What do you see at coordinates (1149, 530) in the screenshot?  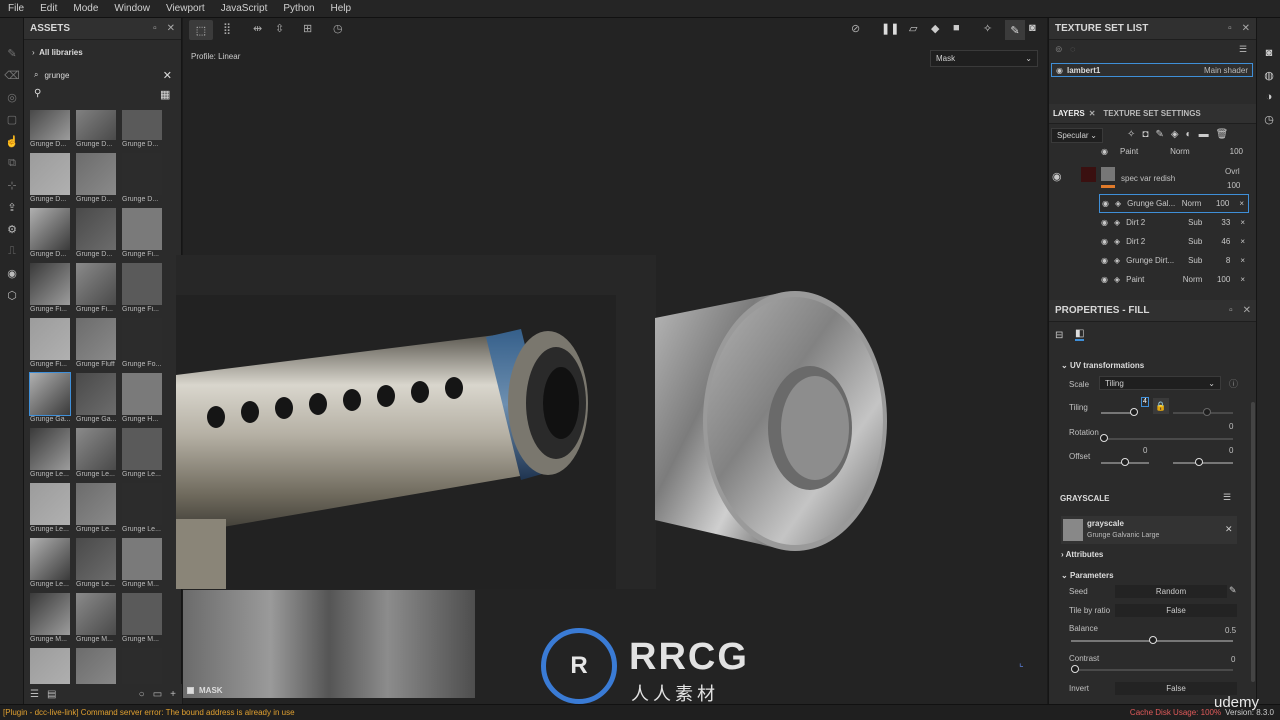 I see `grayscale-resource: grayscale Grunge Galvanic Large ✕` at bounding box center [1149, 530].